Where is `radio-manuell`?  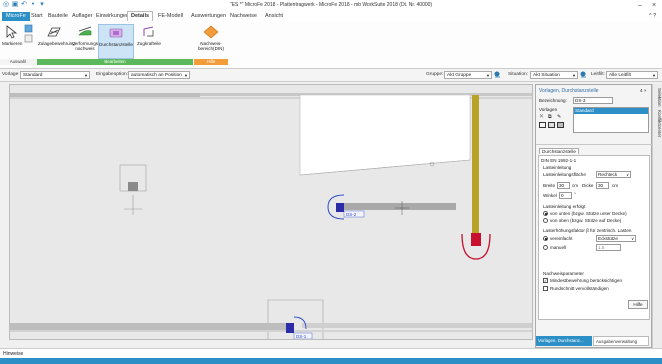
radio-manuell is located at coordinates (545, 247).